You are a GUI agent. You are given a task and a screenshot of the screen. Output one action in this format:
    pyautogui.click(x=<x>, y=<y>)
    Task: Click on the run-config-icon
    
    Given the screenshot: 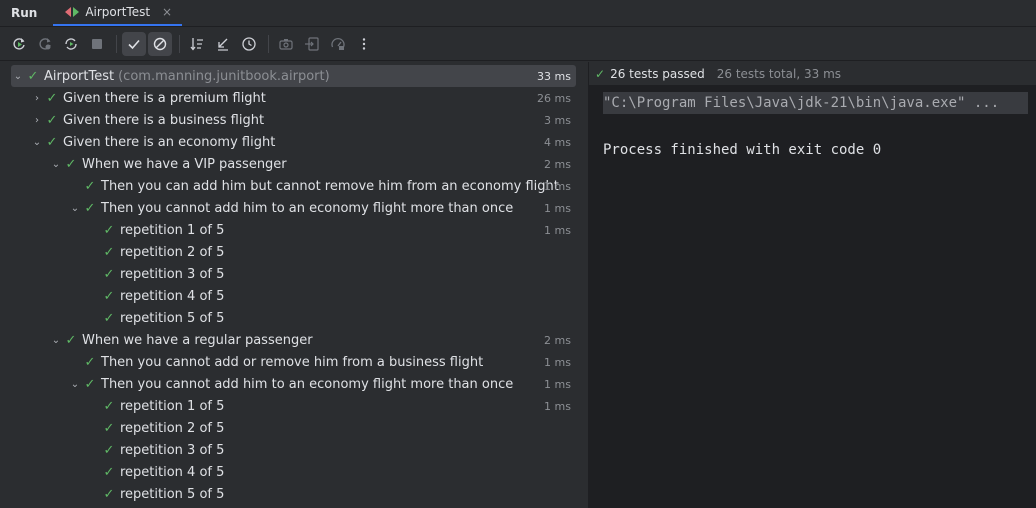 What is the action you would take?
    pyautogui.click(x=72, y=12)
    